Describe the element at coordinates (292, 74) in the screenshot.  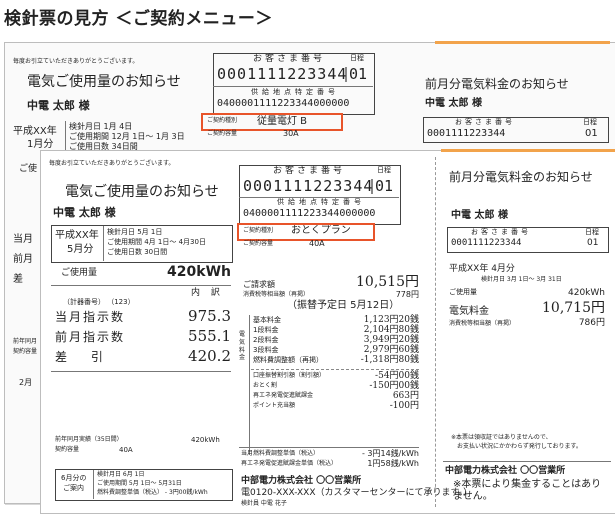
I see `customer-number-digits: 0001111223344 01` at that location.